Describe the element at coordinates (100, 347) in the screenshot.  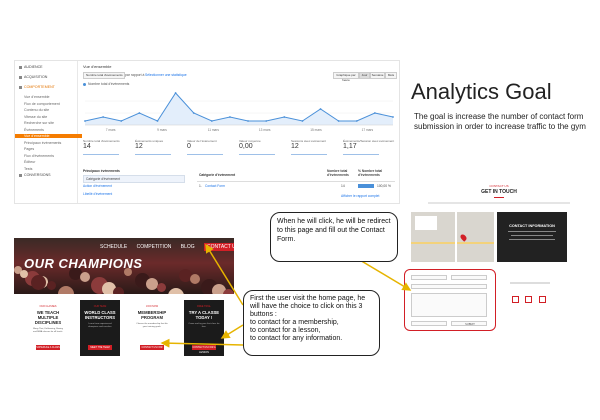
I see `card-cta-button: MEET THE TEAM` at that location.